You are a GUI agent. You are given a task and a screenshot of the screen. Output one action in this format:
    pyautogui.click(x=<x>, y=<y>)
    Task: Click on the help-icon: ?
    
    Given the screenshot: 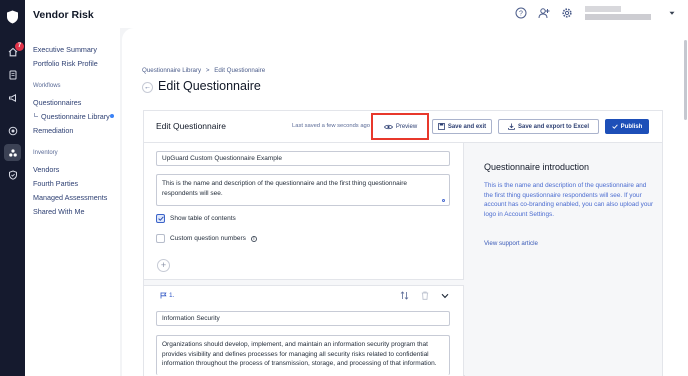 What is the action you would take?
    pyautogui.click(x=521, y=13)
    